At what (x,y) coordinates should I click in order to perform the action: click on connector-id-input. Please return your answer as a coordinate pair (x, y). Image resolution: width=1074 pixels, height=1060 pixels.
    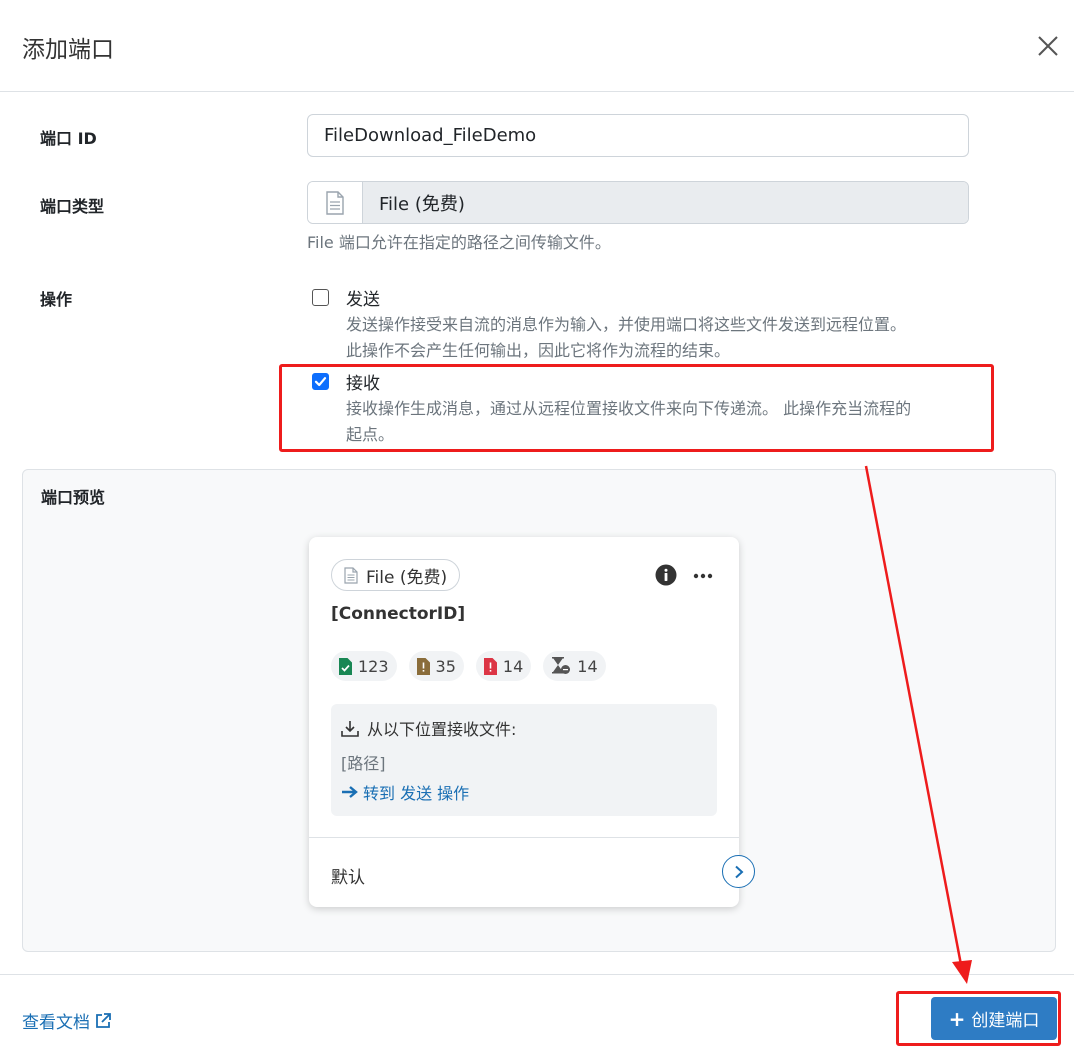
    Looking at the image, I should click on (638, 135).